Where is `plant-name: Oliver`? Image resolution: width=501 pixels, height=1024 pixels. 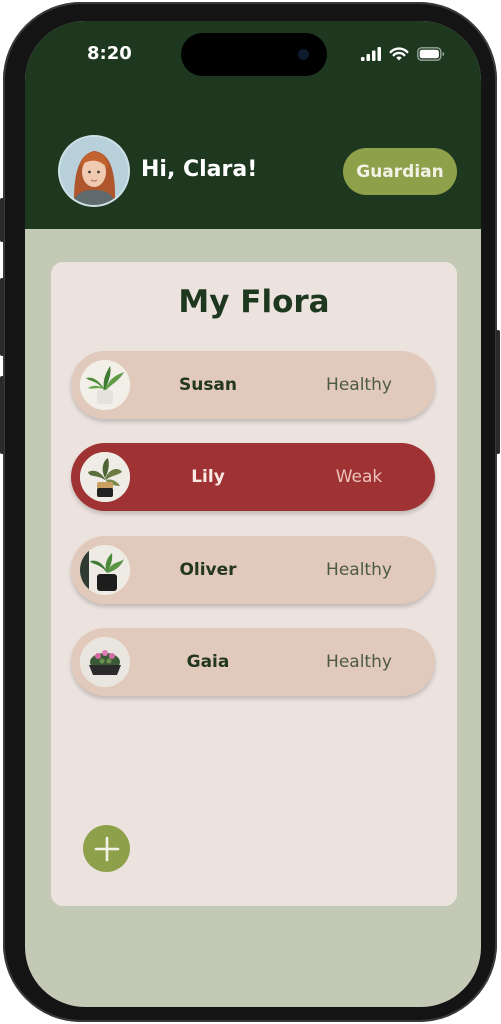
plant-name: Oliver is located at coordinates (208, 570).